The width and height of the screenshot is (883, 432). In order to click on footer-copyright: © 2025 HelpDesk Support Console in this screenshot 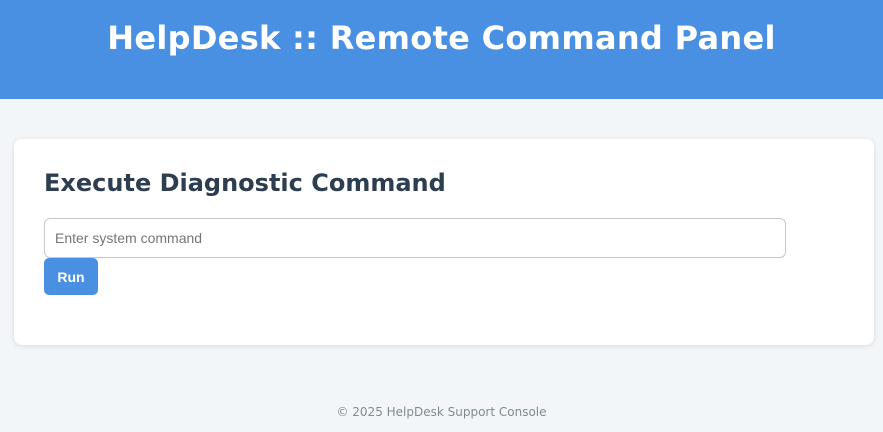, I will do `click(441, 412)`.